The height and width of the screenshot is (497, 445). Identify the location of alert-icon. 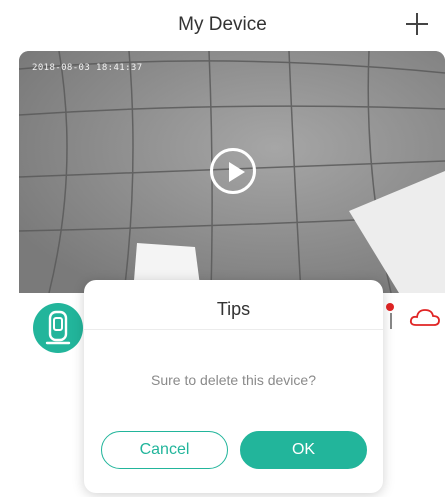
(390, 316).